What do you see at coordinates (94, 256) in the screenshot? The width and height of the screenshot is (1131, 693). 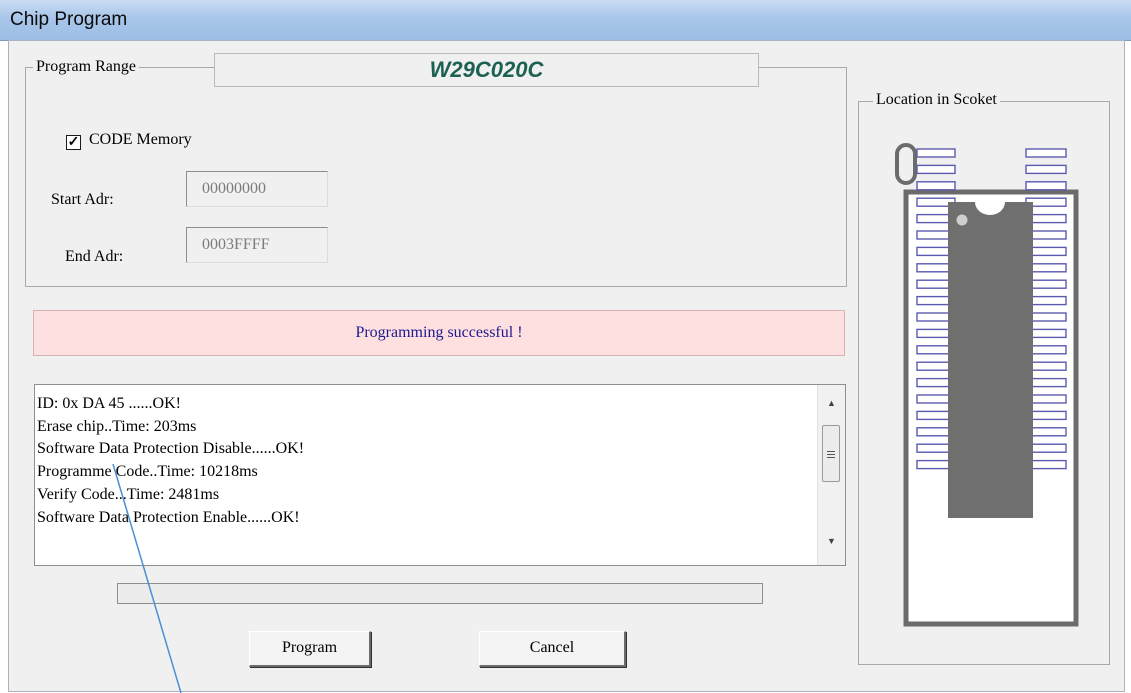 I see `end-addr-label: End Adr:` at bounding box center [94, 256].